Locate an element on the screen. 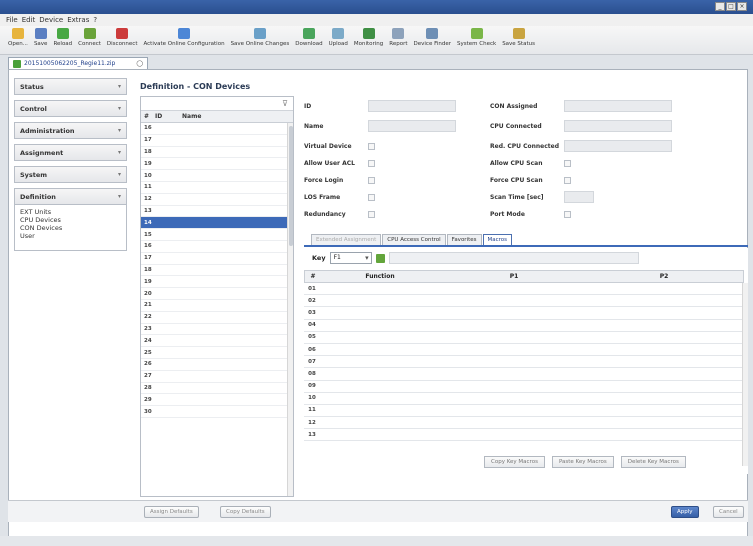 The width and height of the screenshot is (753, 546). macro-row: 10 is located at coordinates (524, 399).